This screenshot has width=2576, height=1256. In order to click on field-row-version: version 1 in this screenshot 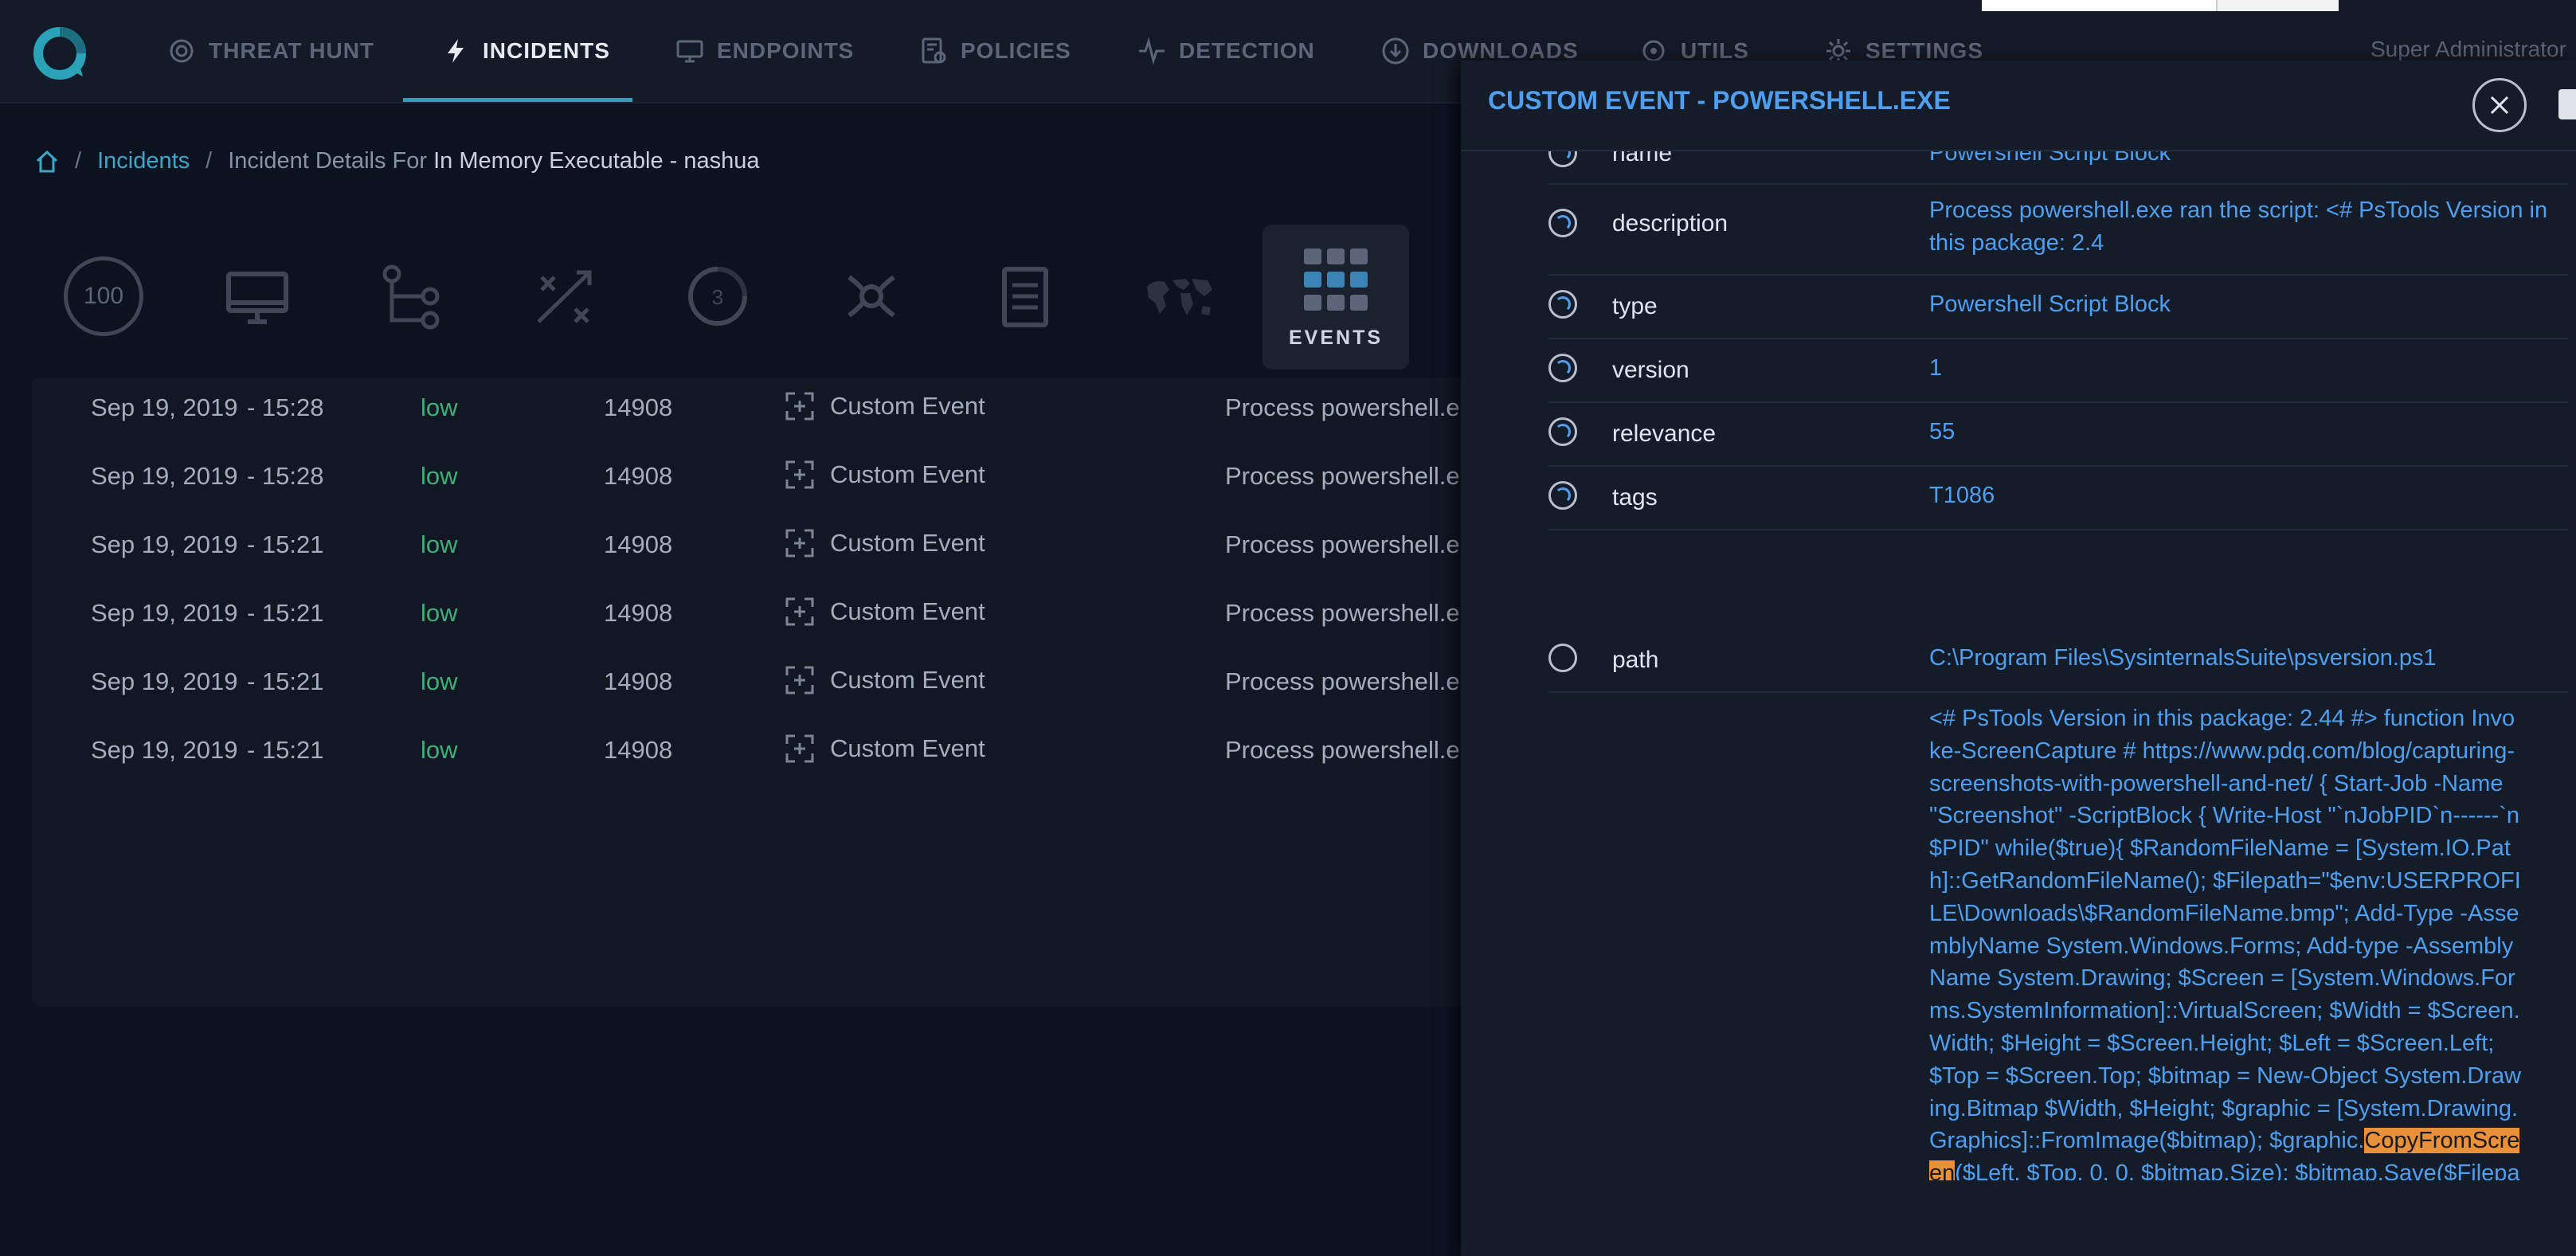, I will do `click(2058, 371)`.